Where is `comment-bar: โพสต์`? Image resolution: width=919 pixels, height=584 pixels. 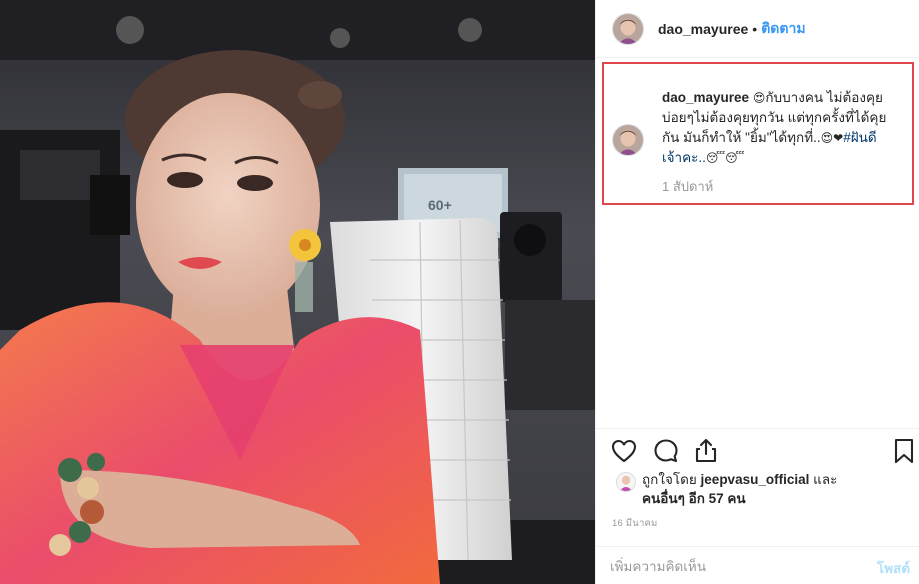 comment-bar: โพสต์ is located at coordinates (757, 565).